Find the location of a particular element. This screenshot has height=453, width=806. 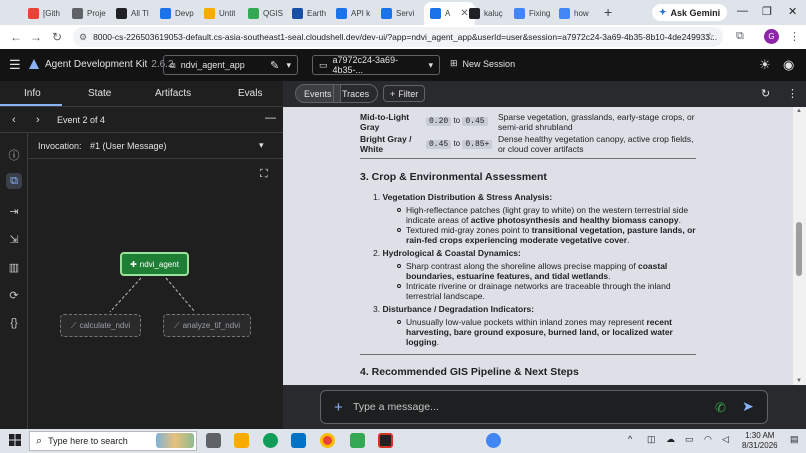

browser-tab: Earth is located at coordinates (309, 13).